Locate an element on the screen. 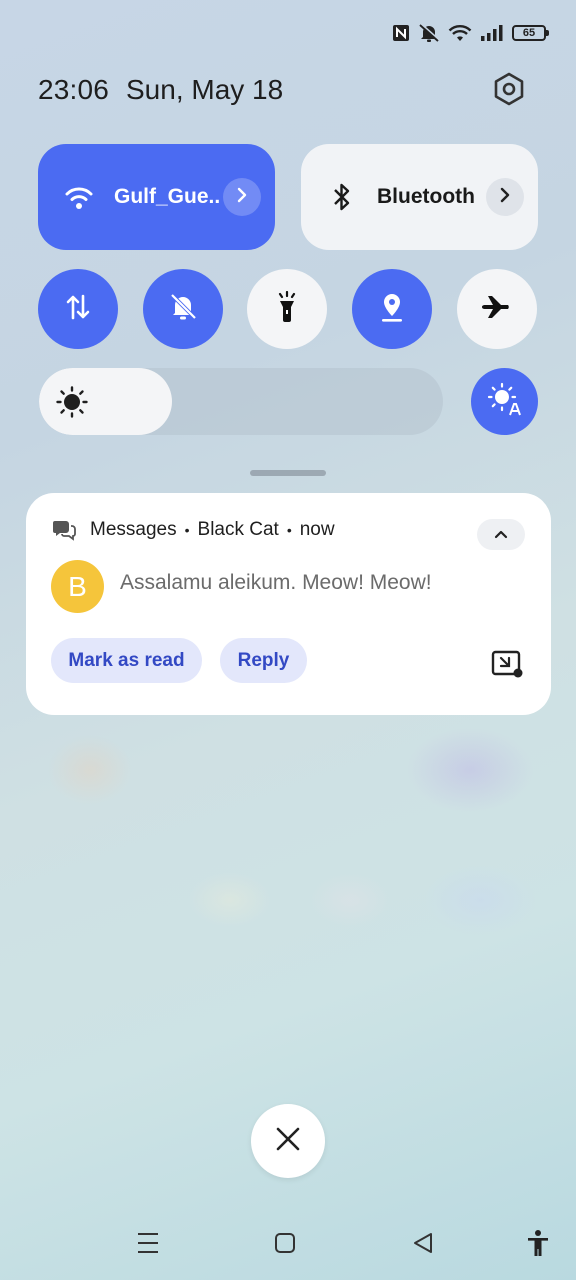  notification-header: Messages • Black Cat • now is located at coordinates (193, 530).